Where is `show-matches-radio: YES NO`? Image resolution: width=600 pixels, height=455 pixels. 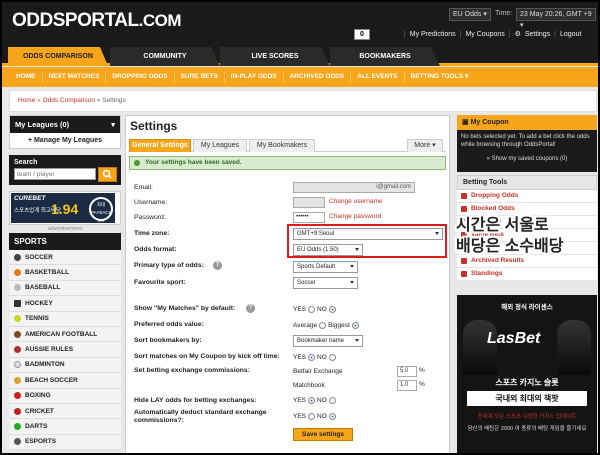
show-matches-radio: YES NO is located at coordinates (314, 309).